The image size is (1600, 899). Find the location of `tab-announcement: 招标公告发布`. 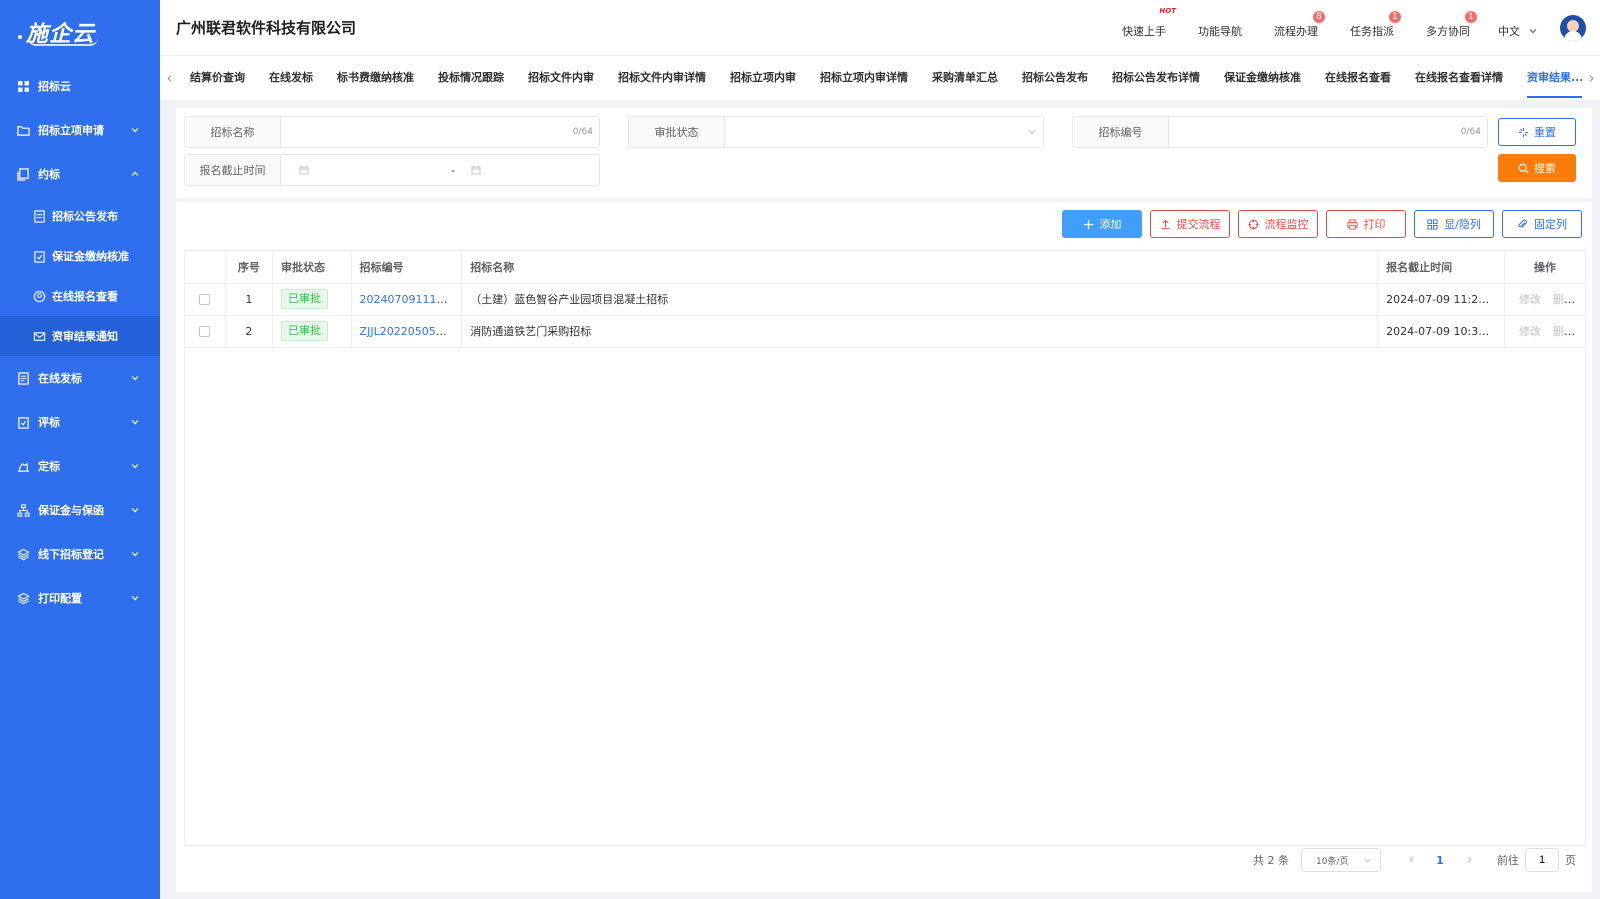

tab-announcement: 招标公告发布 is located at coordinates (1055, 78).